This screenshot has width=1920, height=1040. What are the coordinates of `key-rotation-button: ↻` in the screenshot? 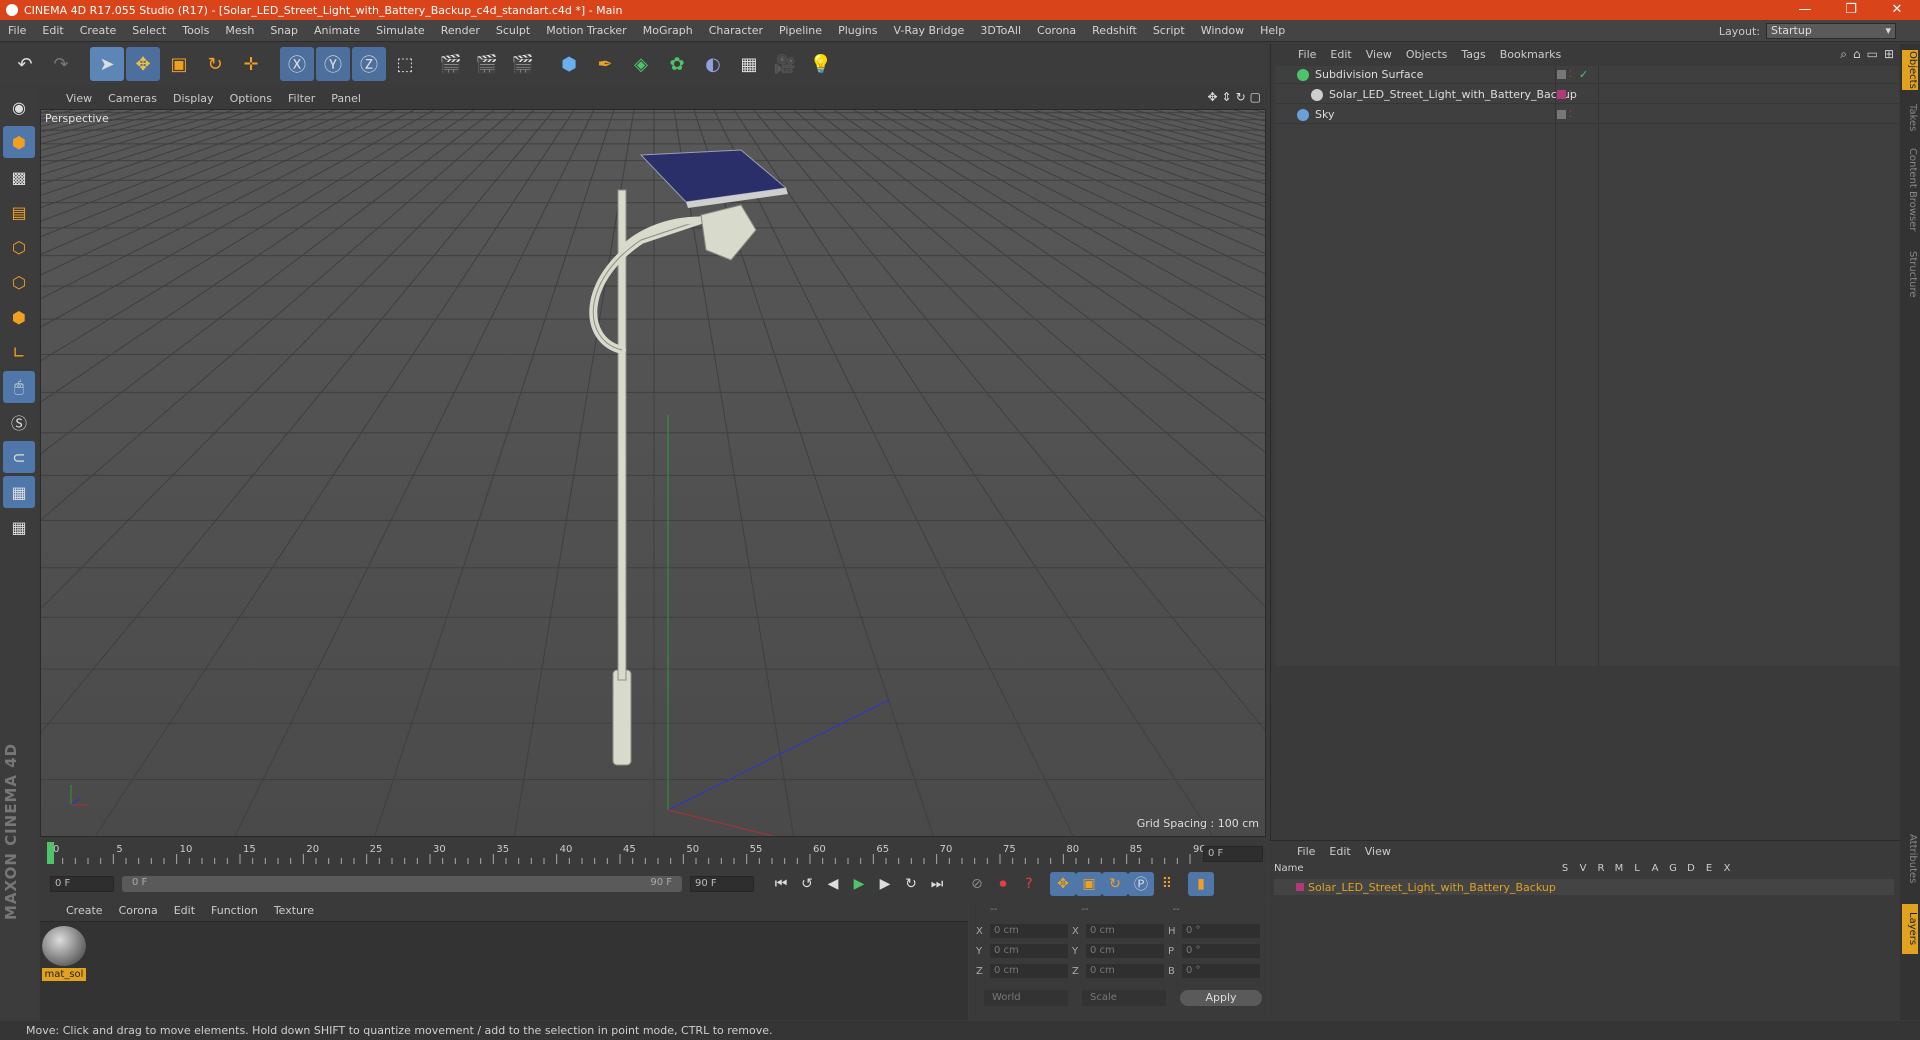 It's located at (1115, 884).